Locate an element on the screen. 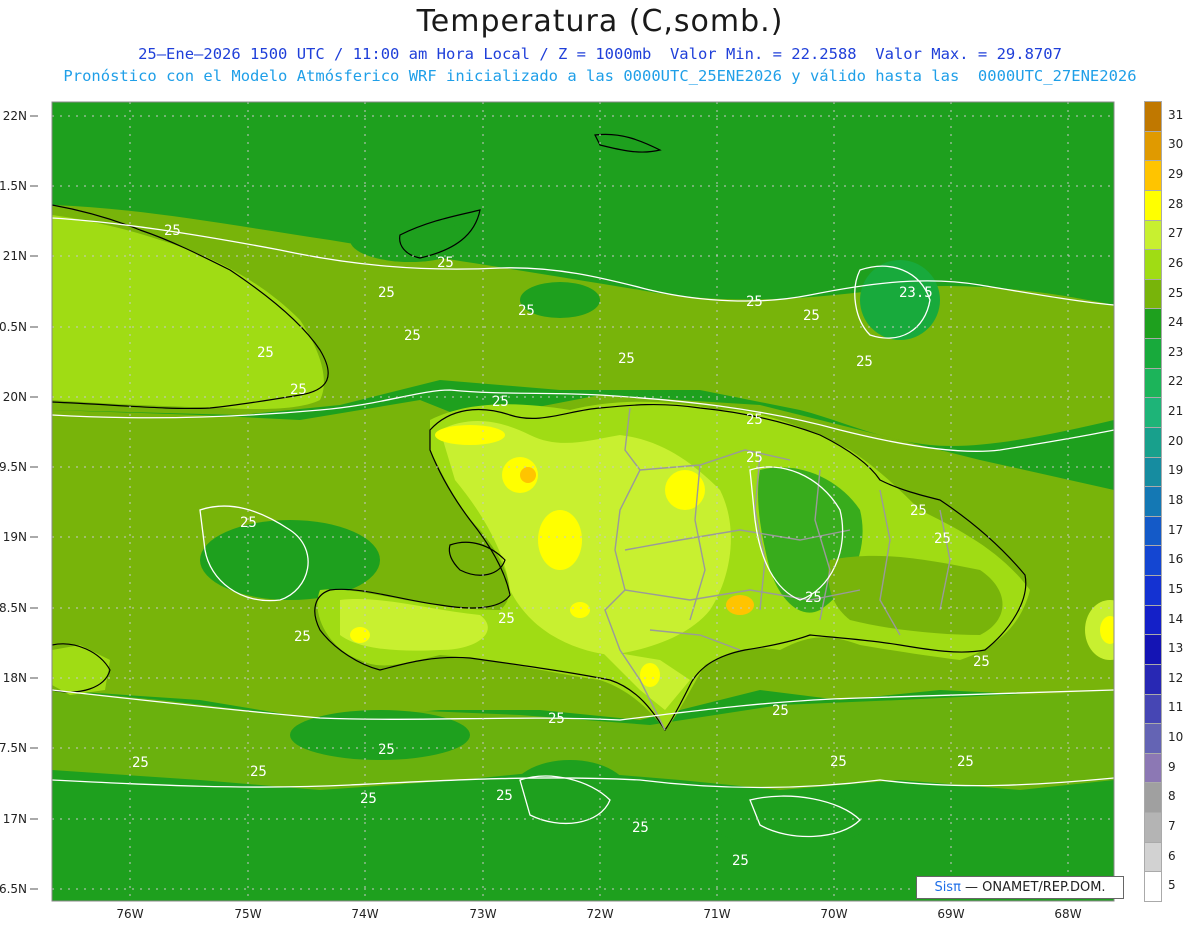 This screenshot has height=927, width=1200. lon-label: 72W is located at coordinates (599, 914).